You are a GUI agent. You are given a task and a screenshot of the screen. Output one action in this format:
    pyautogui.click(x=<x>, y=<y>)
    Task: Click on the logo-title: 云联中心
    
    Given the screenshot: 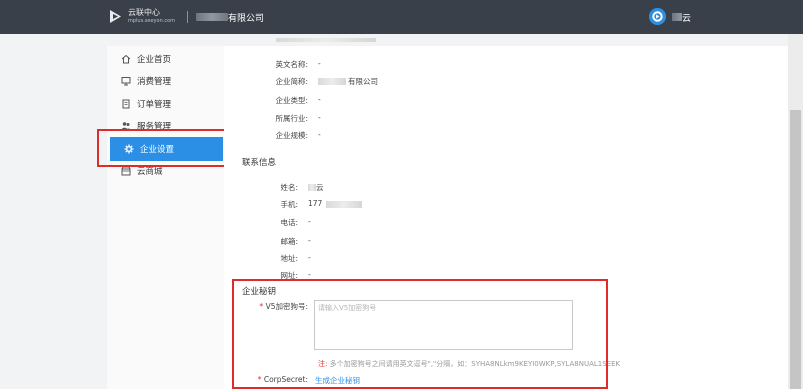 What is the action you would take?
    pyautogui.click(x=144, y=12)
    